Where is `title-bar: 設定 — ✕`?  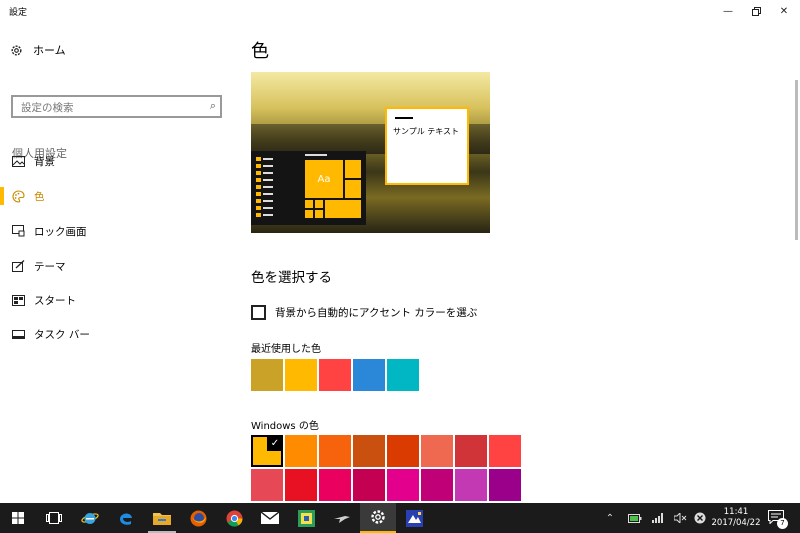 title-bar: 設定 — ✕ is located at coordinates (400, 11).